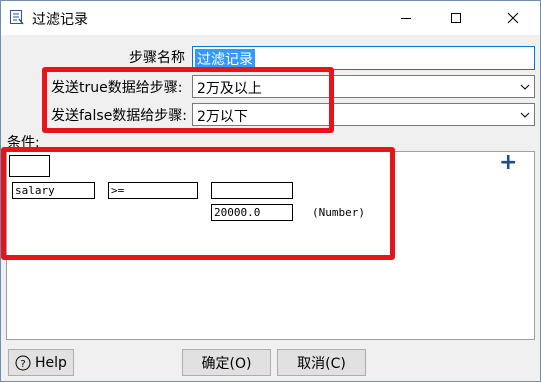 This screenshot has width=541, height=382. I want to click on cancel-button: 取消(C), so click(321, 362).